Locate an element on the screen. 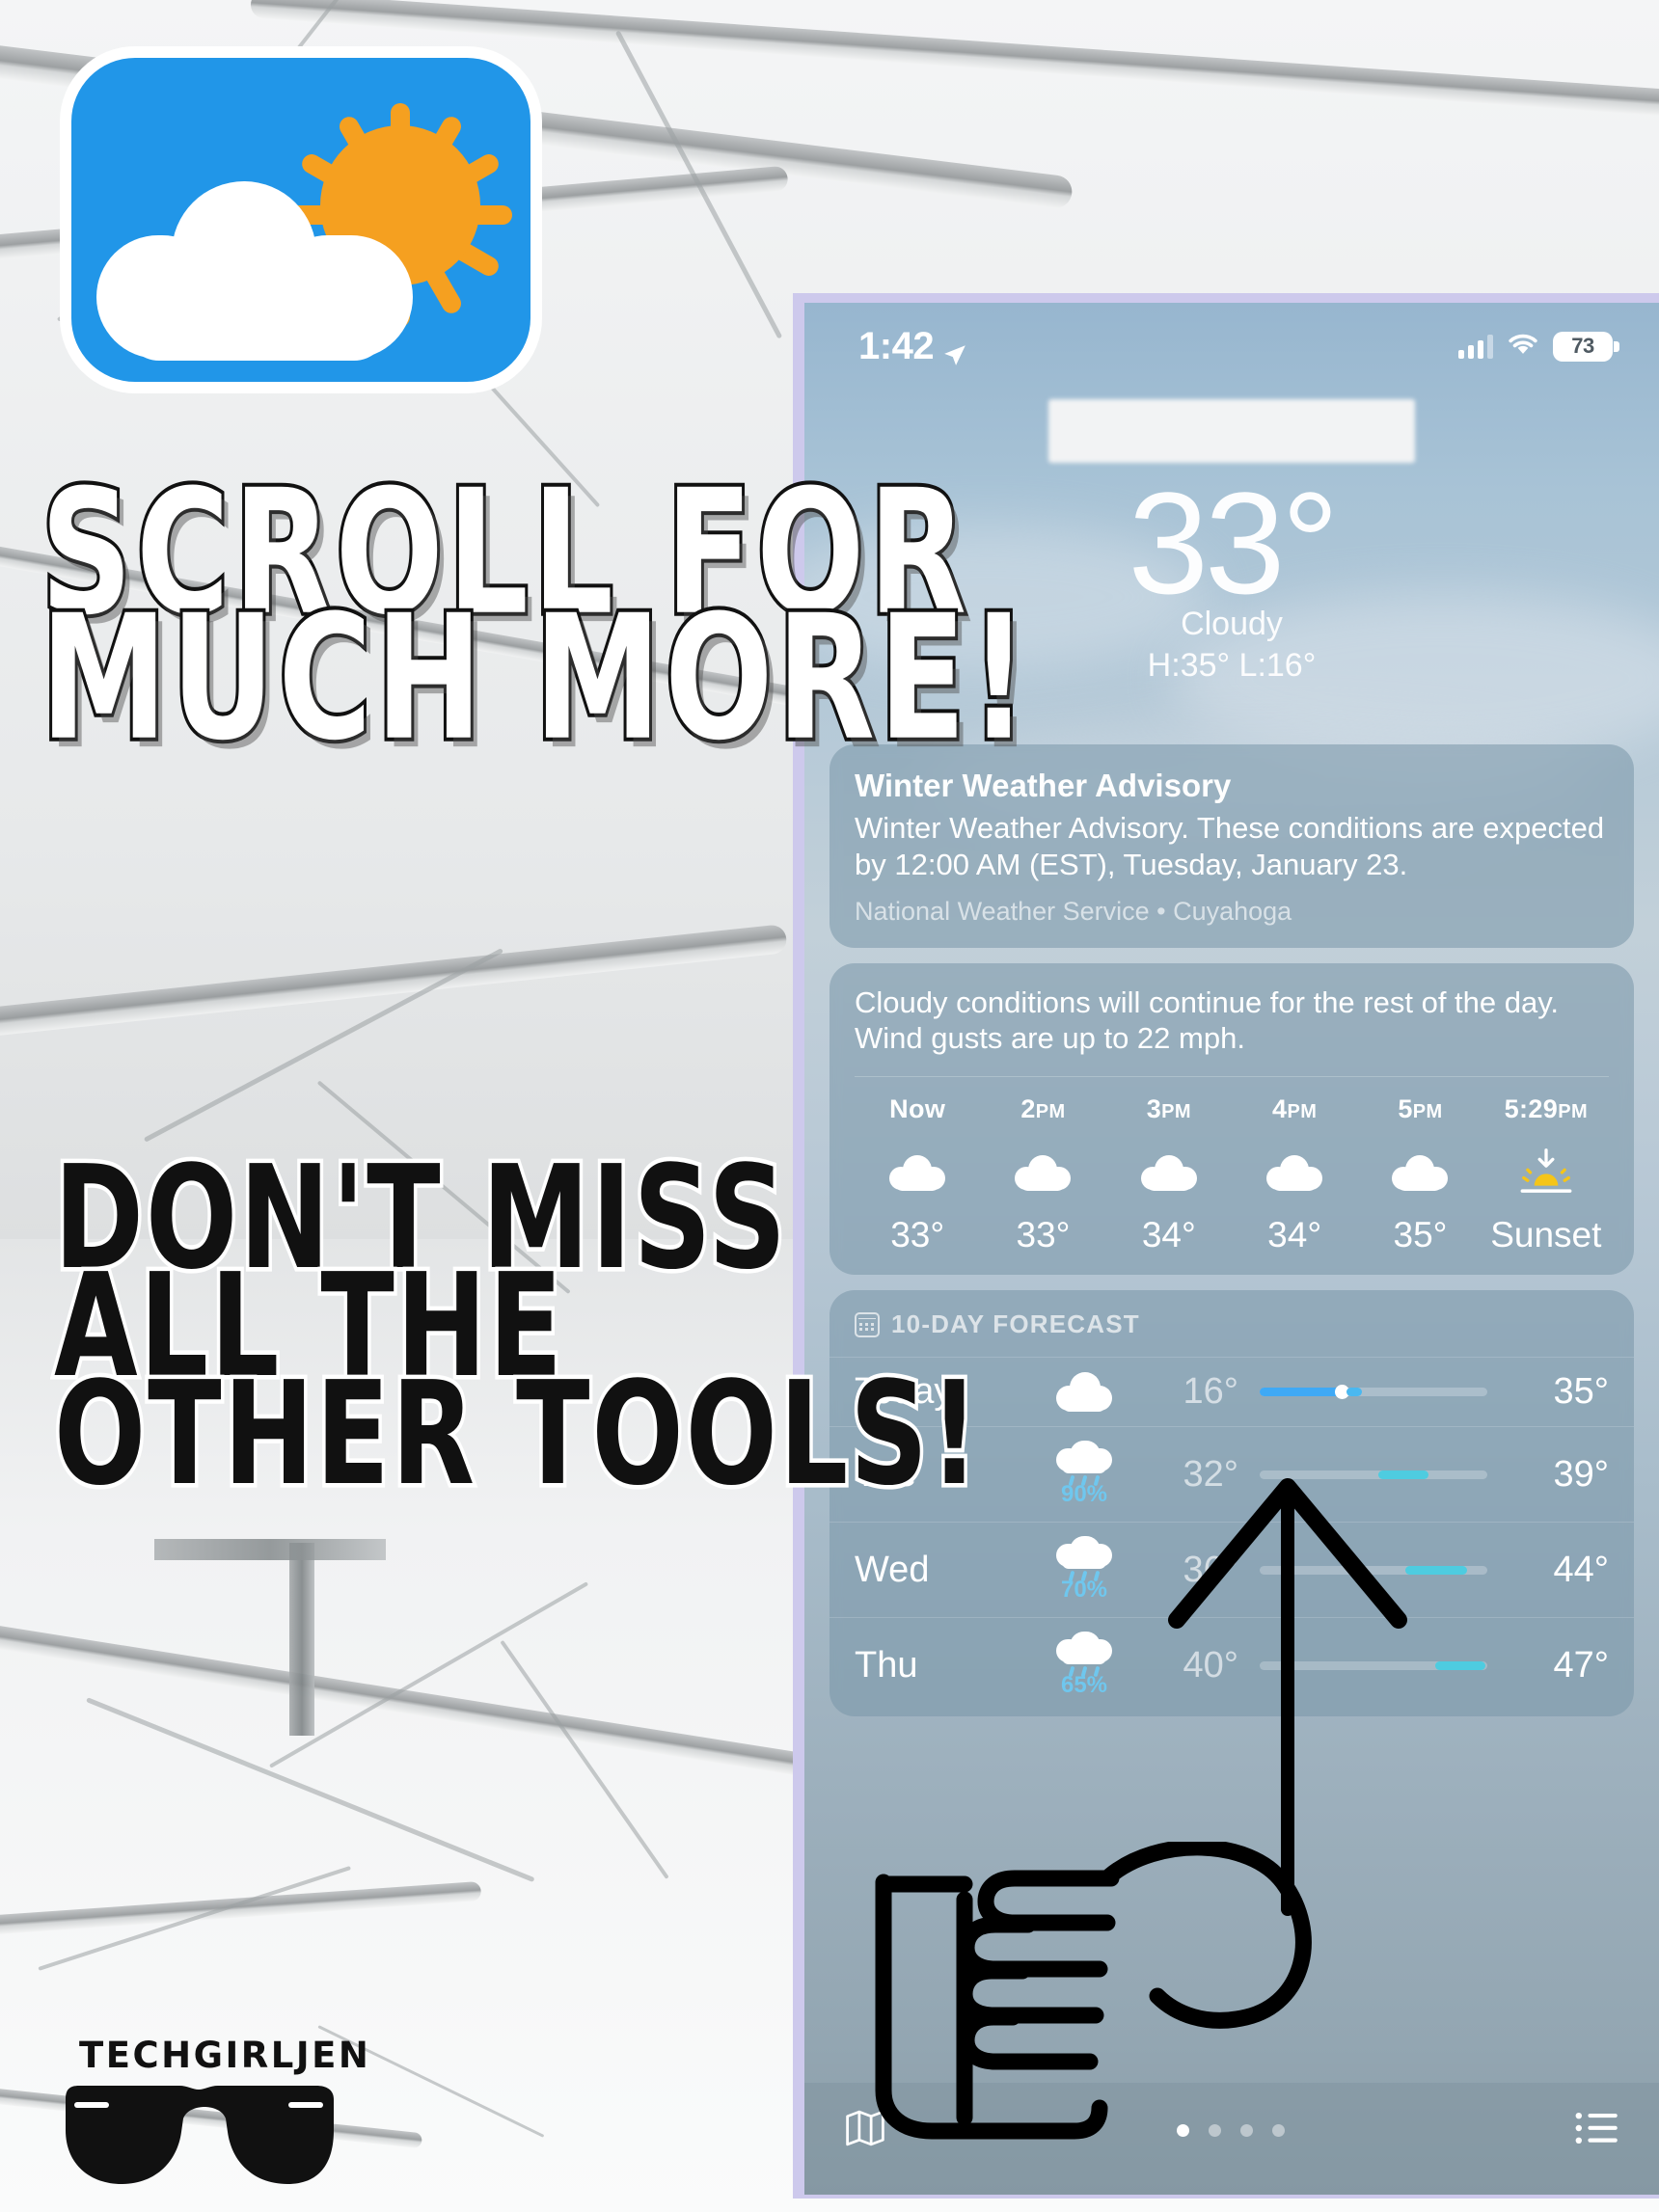  list-bullet-icon is located at coordinates (1597, 2130).